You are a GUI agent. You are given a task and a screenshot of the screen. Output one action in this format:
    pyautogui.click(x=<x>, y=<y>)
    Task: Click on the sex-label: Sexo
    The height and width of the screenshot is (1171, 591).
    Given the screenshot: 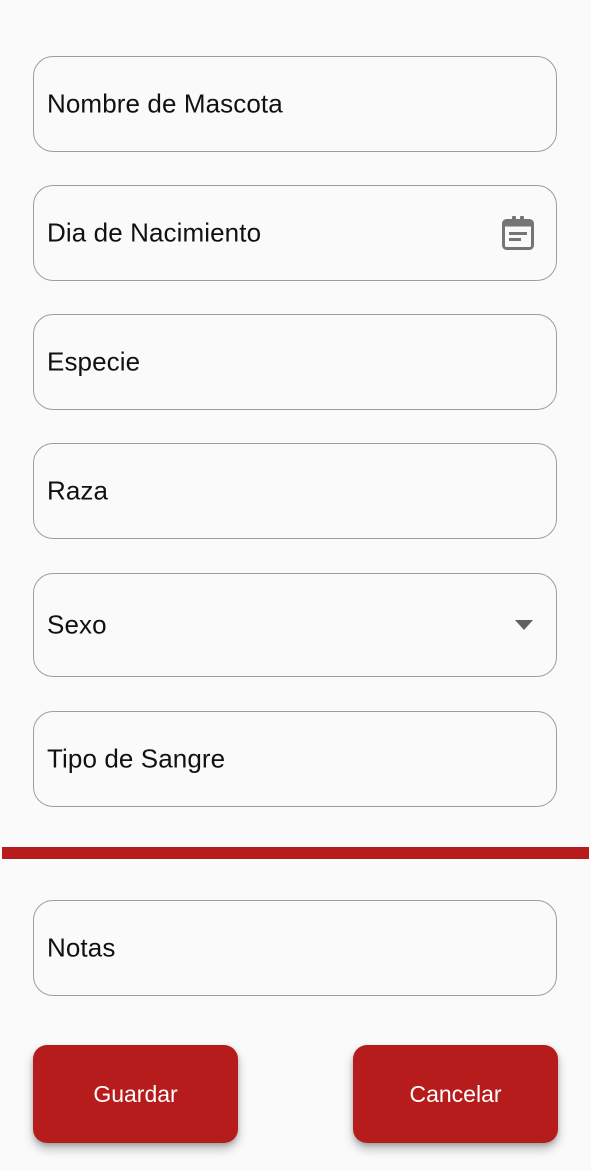 What is the action you would take?
    pyautogui.click(x=77, y=624)
    